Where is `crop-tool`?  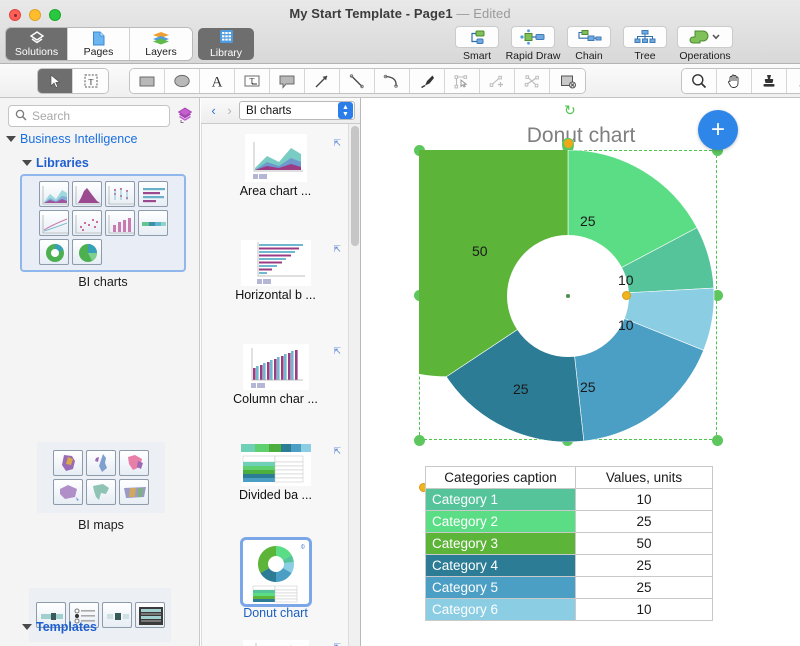
crop-tool is located at coordinates (567, 81).